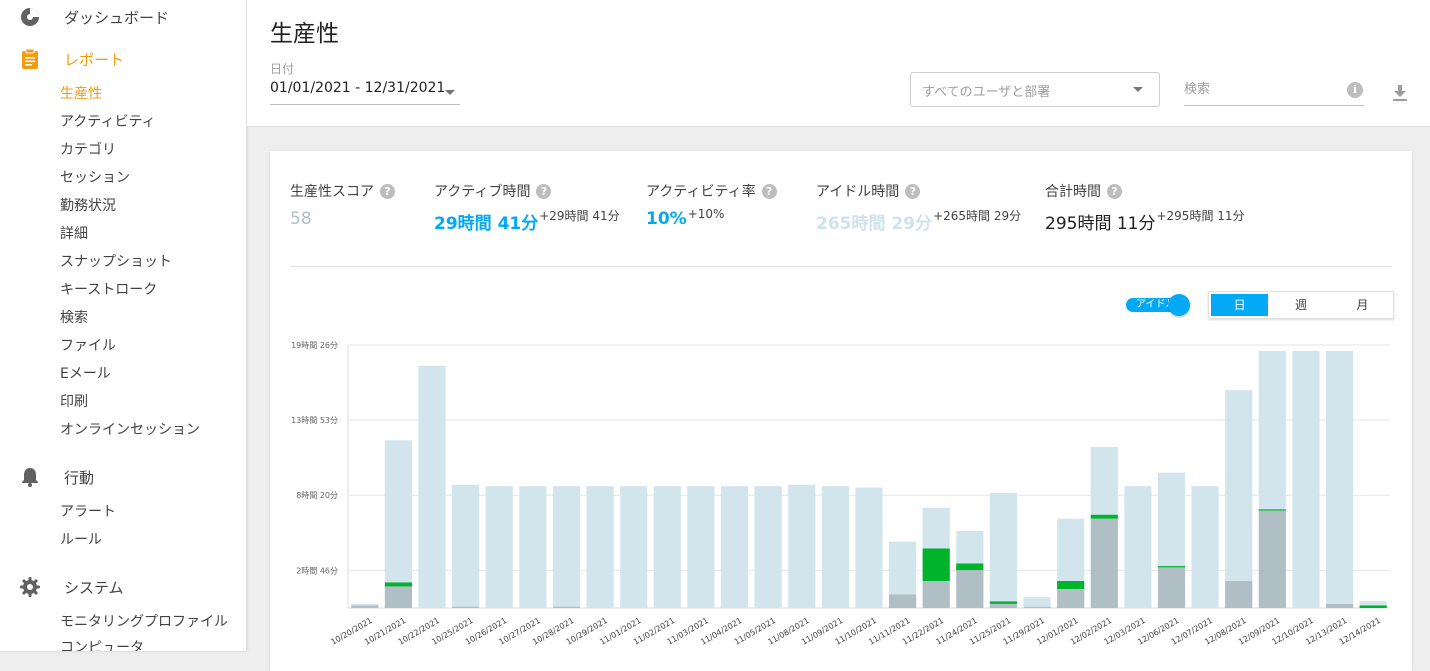 The image size is (1430, 671). Describe the element at coordinates (317, 495) in the screenshot. I see `y-tick-label: 8時間 20分` at that location.